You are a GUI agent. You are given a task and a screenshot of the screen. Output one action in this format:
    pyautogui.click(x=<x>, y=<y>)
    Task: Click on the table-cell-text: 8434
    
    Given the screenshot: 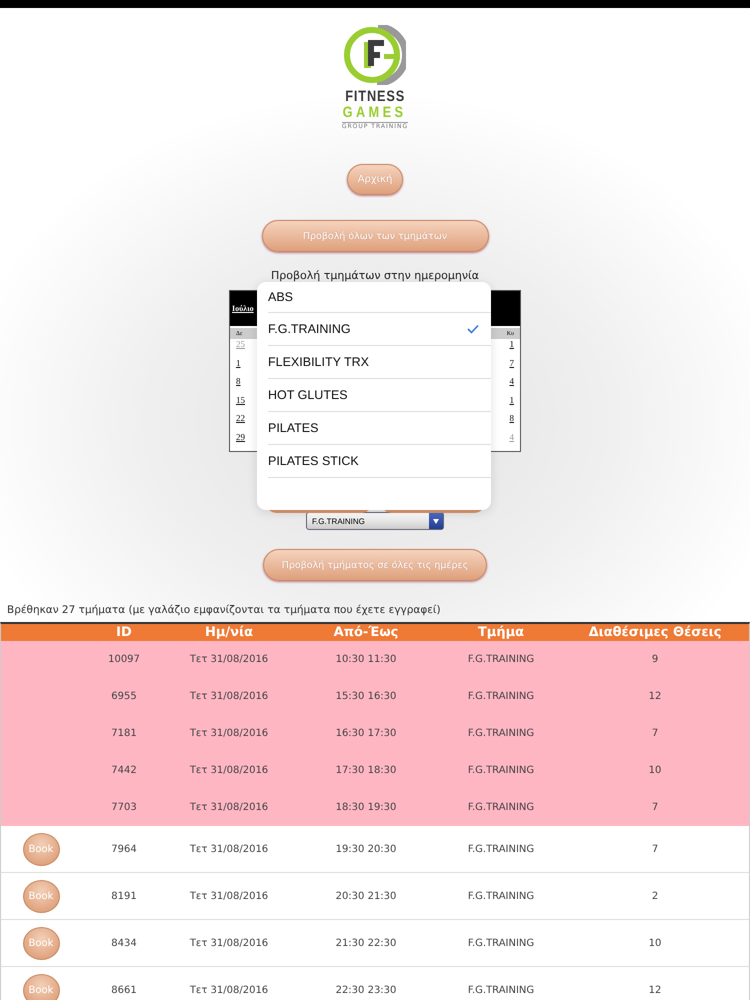 What is the action you would take?
    pyautogui.click(x=124, y=943)
    